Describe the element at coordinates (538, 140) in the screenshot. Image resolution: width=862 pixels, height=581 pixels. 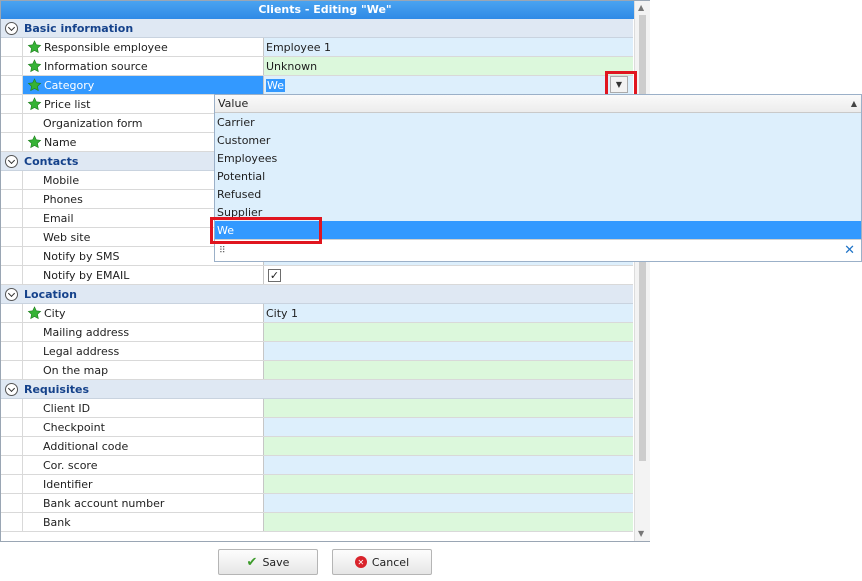
I see `dropdown-item-customer: Customer` at that location.